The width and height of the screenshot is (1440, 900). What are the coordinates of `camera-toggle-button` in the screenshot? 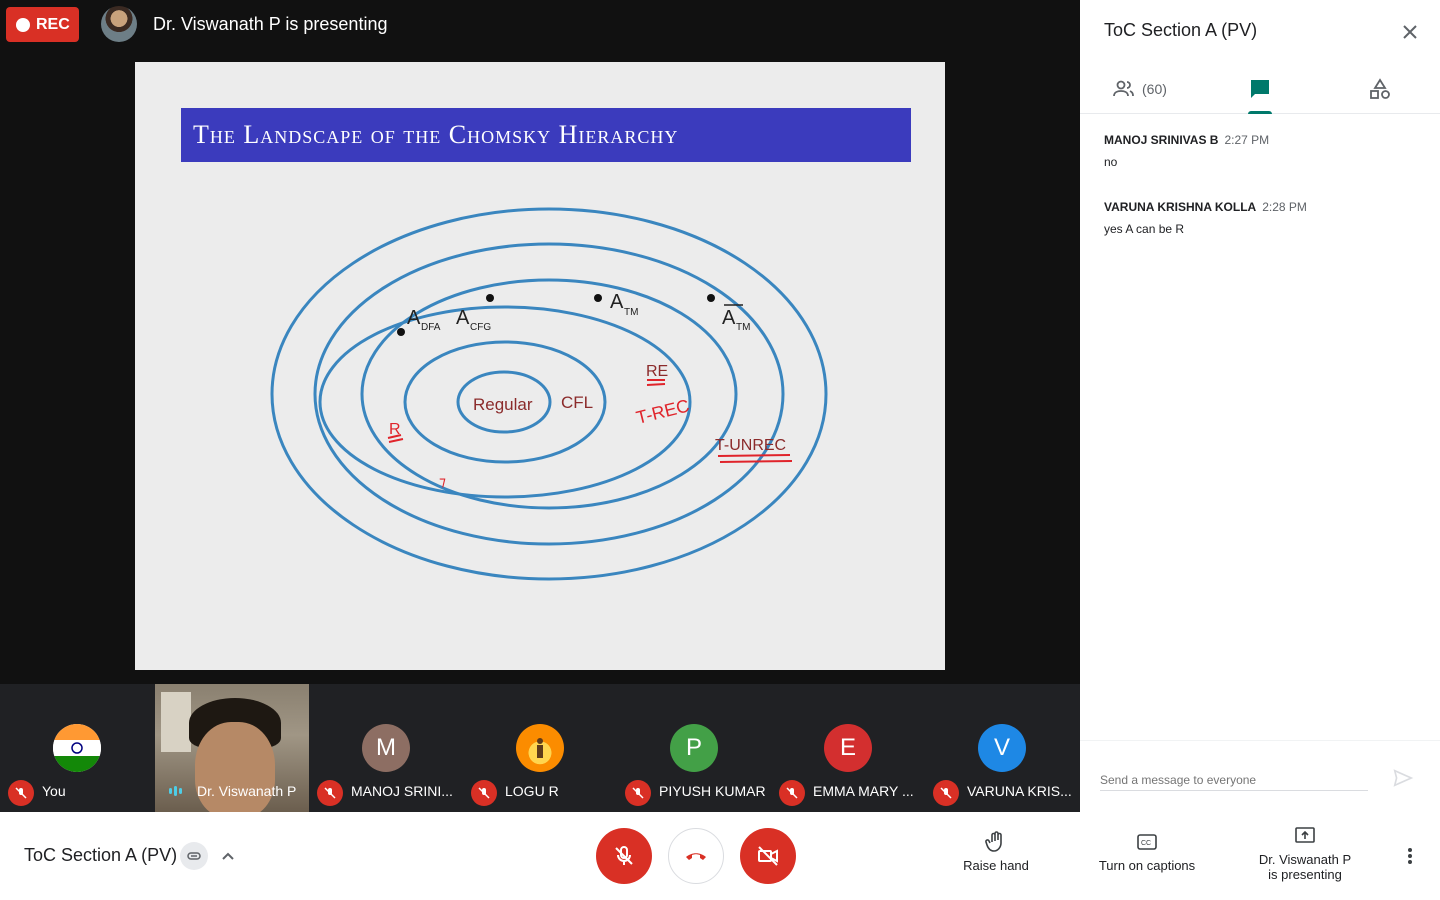 It's located at (768, 856).